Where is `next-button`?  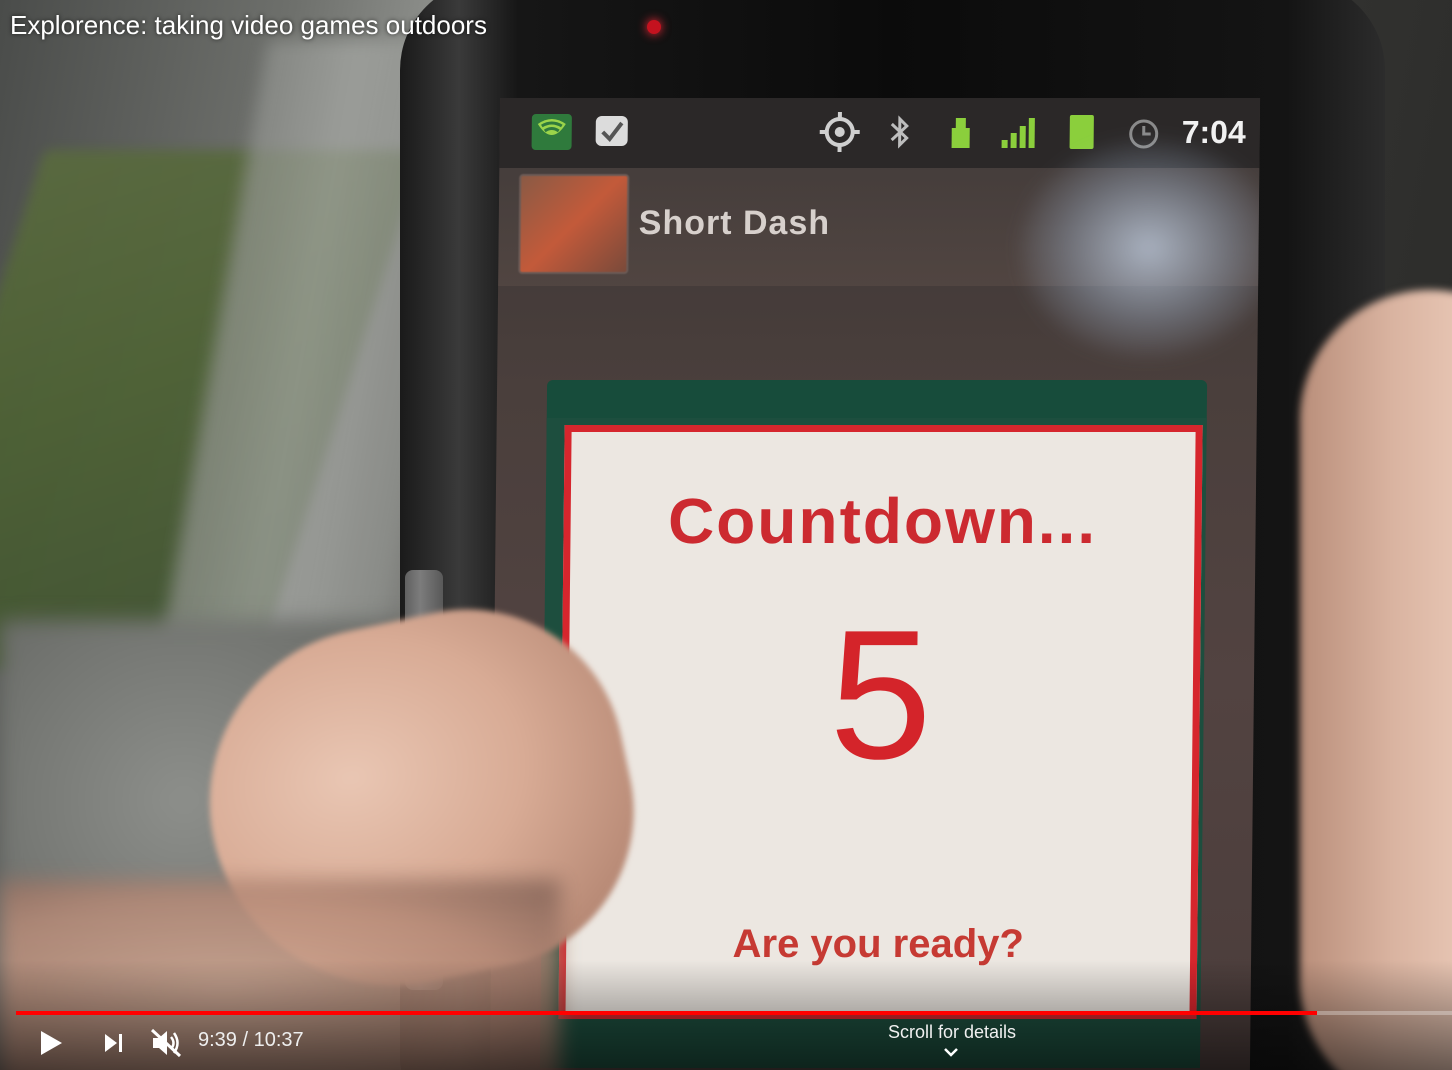 next-button is located at coordinates (113, 1043).